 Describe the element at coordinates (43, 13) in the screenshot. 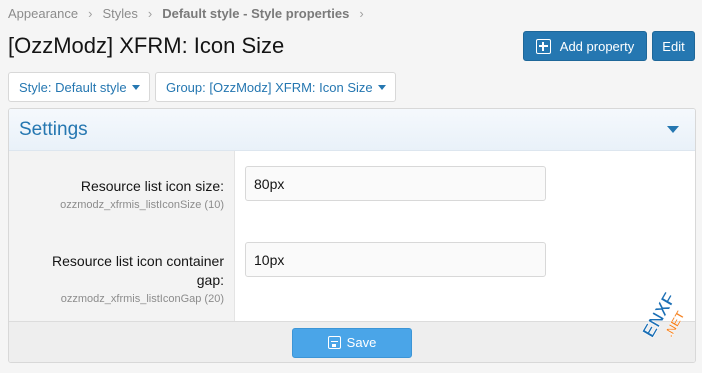

I see `breadcrumb-appearance: Appearance` at that location.